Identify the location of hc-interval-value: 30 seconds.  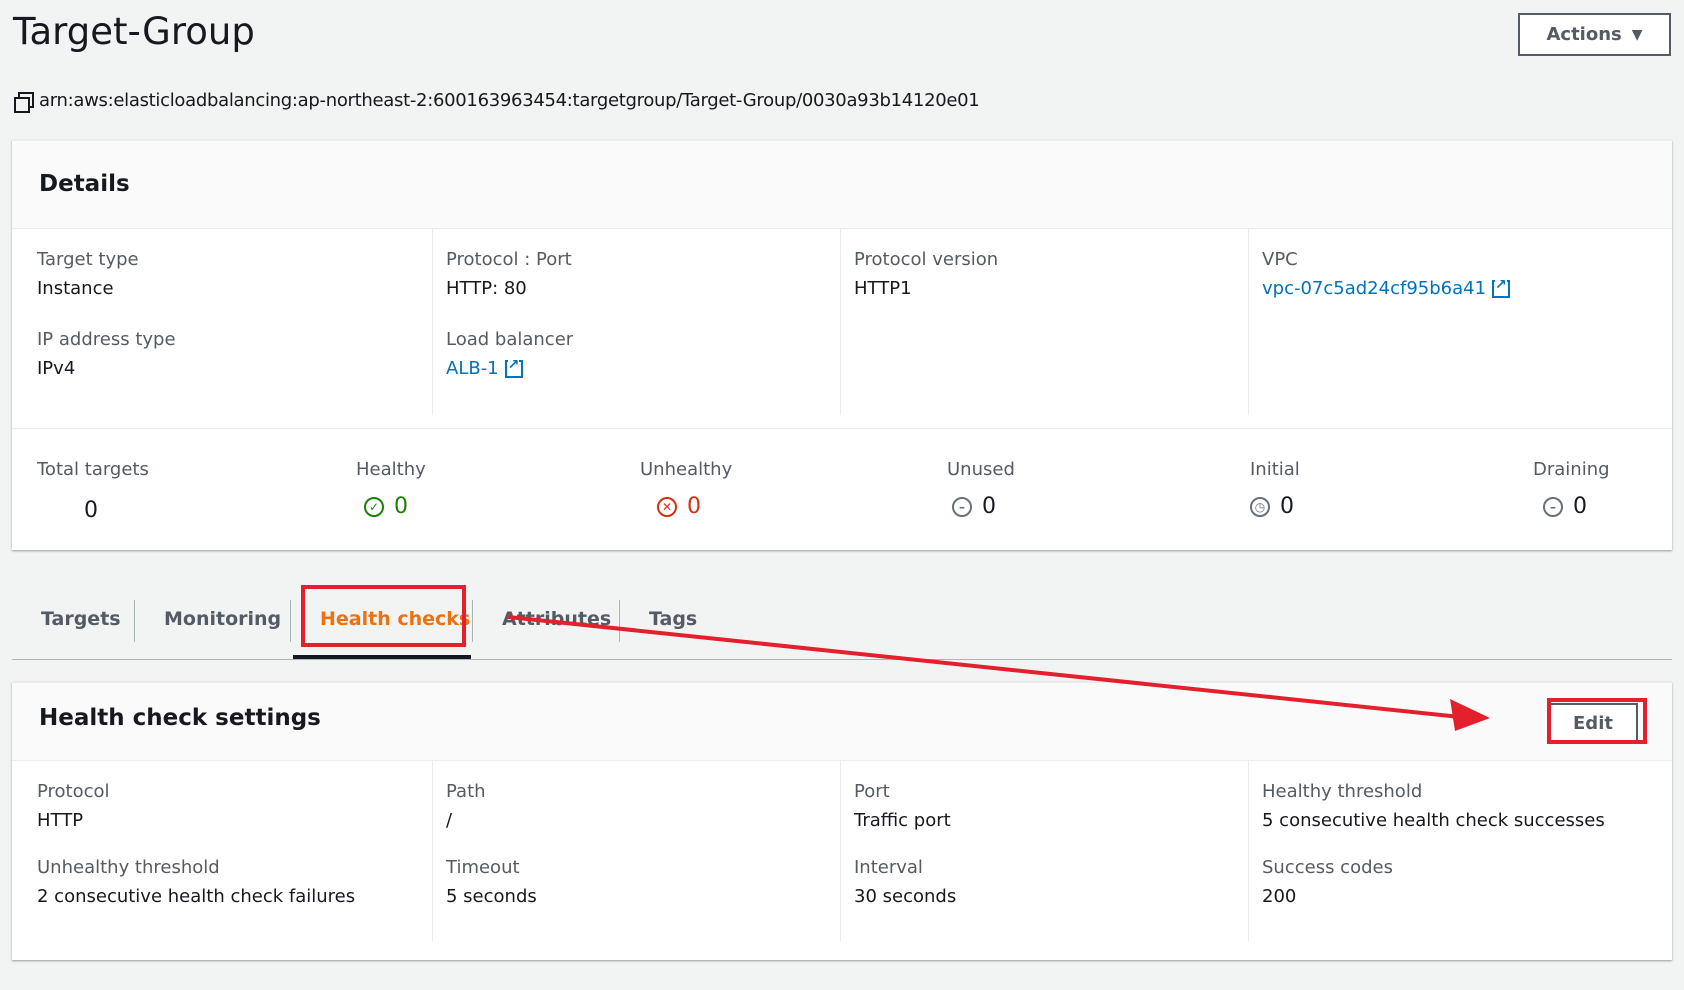
(905, 896).